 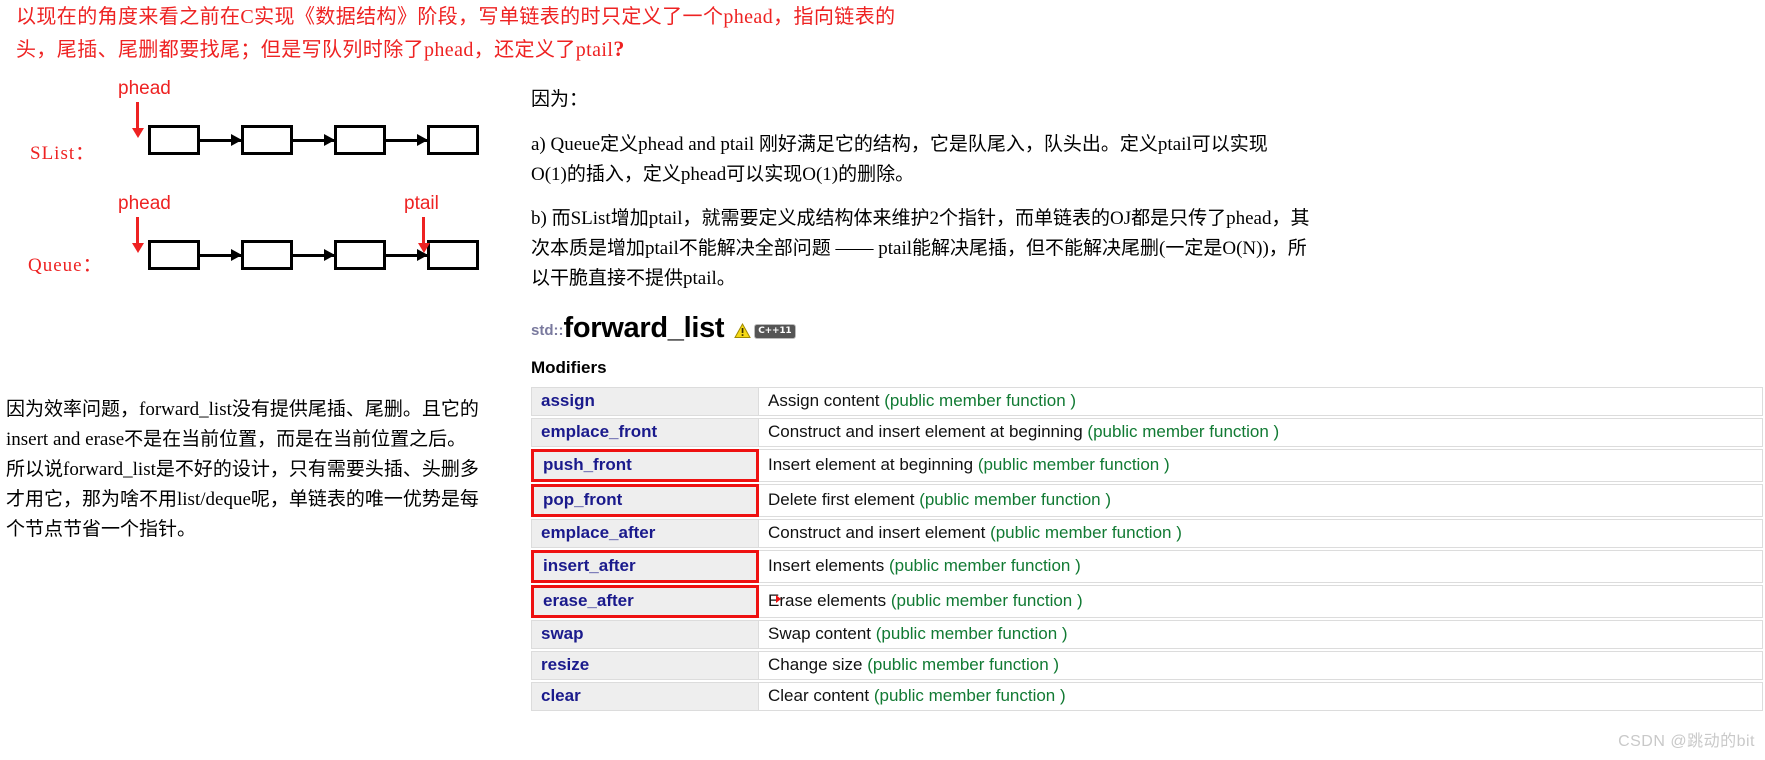 I want to click on api-namespace: std::, so click(x=547, y=330).